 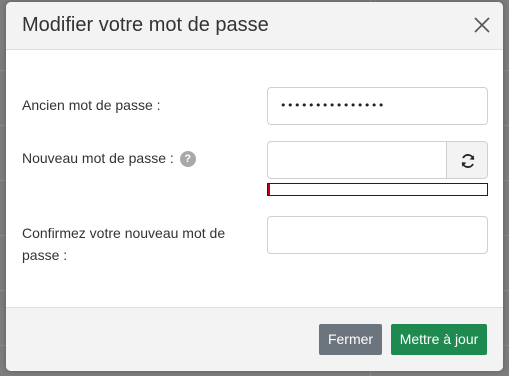 I want to click on new-password-label-text: Nouveau mot de passe :, so click(x=98, y=158).